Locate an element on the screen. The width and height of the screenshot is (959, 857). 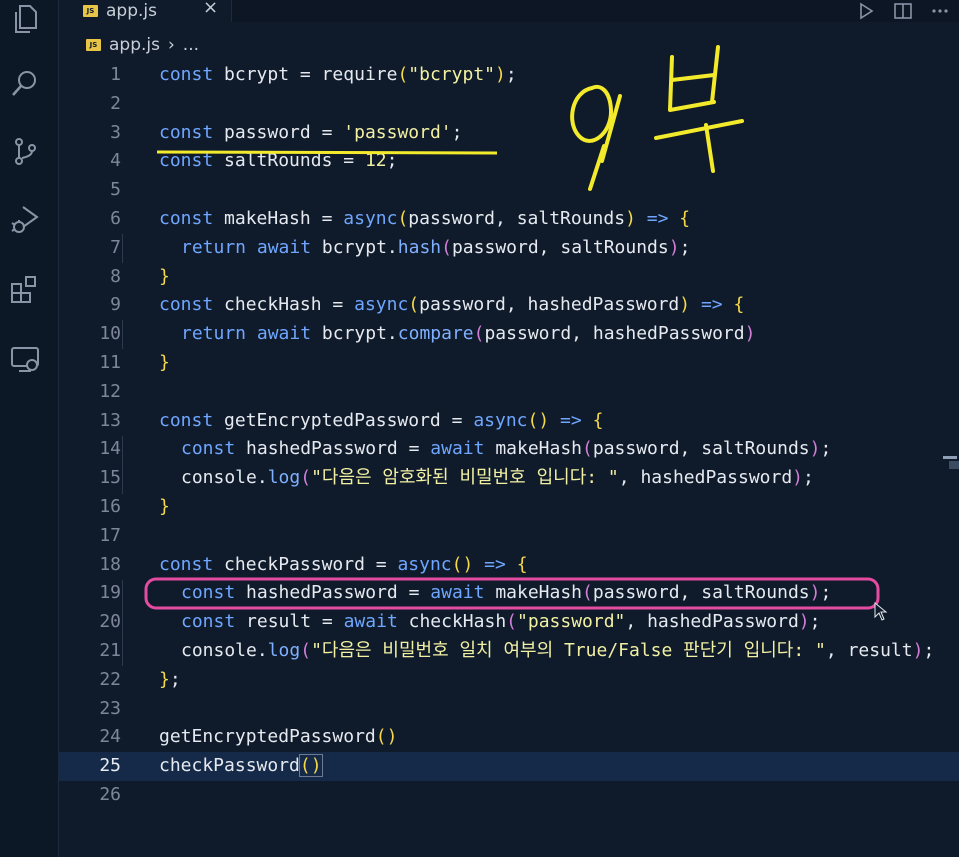
line-number: 2 is located at coordinates (115, 103).